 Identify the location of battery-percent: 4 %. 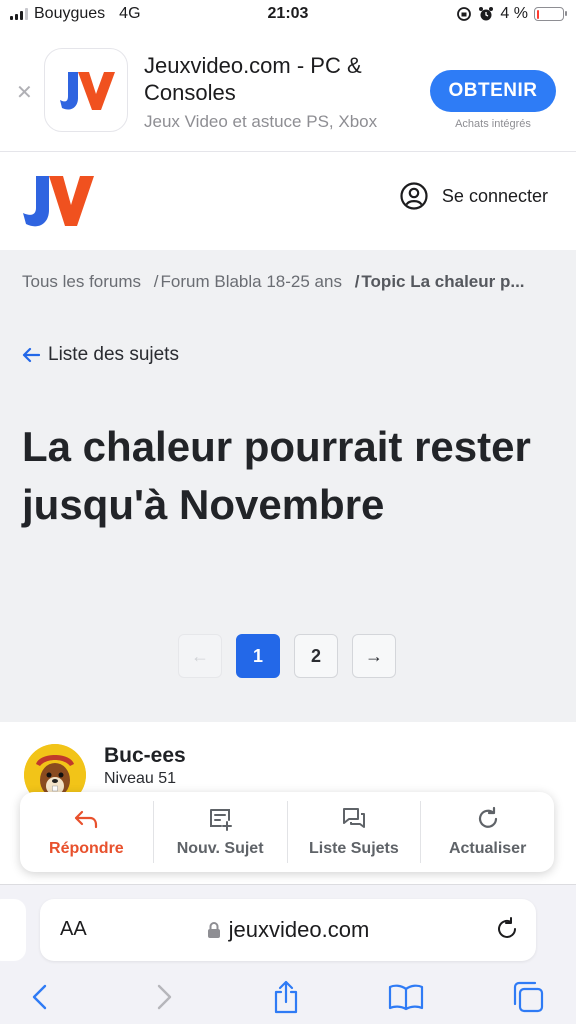
(514, 13).